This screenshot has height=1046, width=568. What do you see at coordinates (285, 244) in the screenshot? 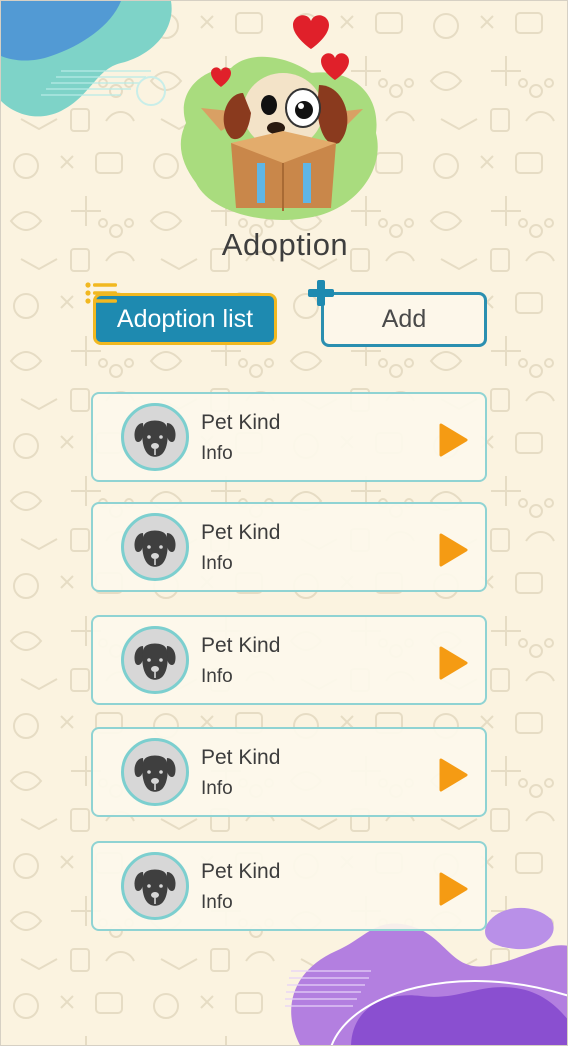
I see `page-title: Adoption` at bounding box center [285, 244].